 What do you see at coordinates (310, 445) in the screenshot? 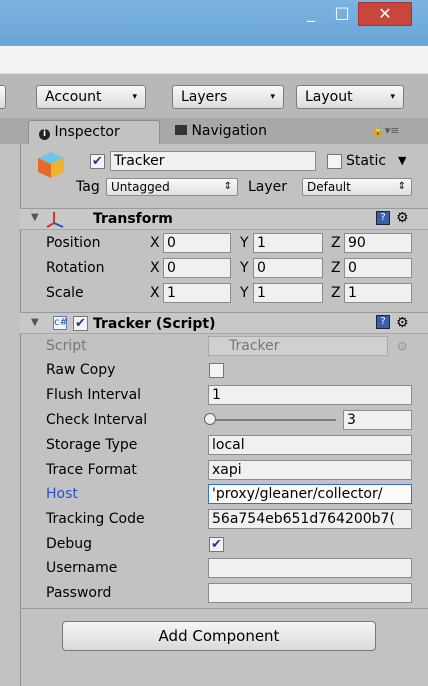
I see `storage-type-input: local` at bounding box center [310, 445].